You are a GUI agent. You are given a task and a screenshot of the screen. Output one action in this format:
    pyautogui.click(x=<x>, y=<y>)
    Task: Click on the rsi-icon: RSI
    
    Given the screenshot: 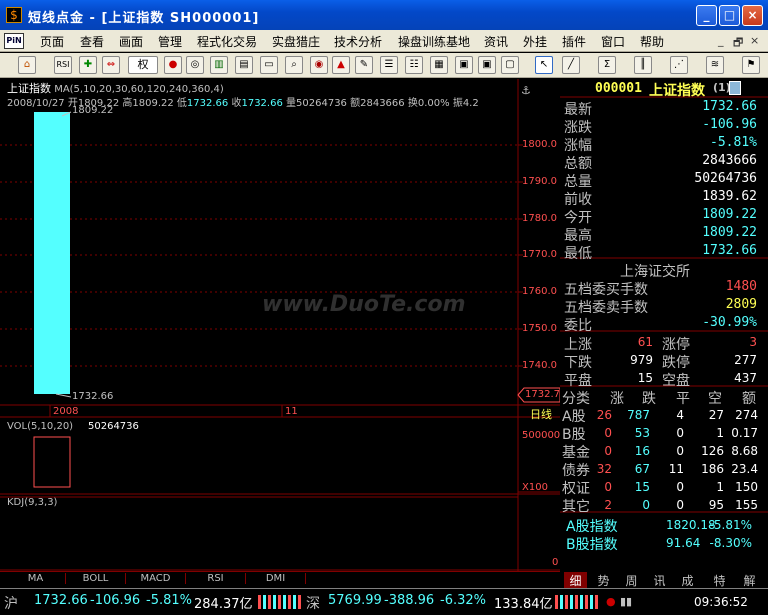 What is the action you would take?
    pyautogui.click(x=63, y=65)
    